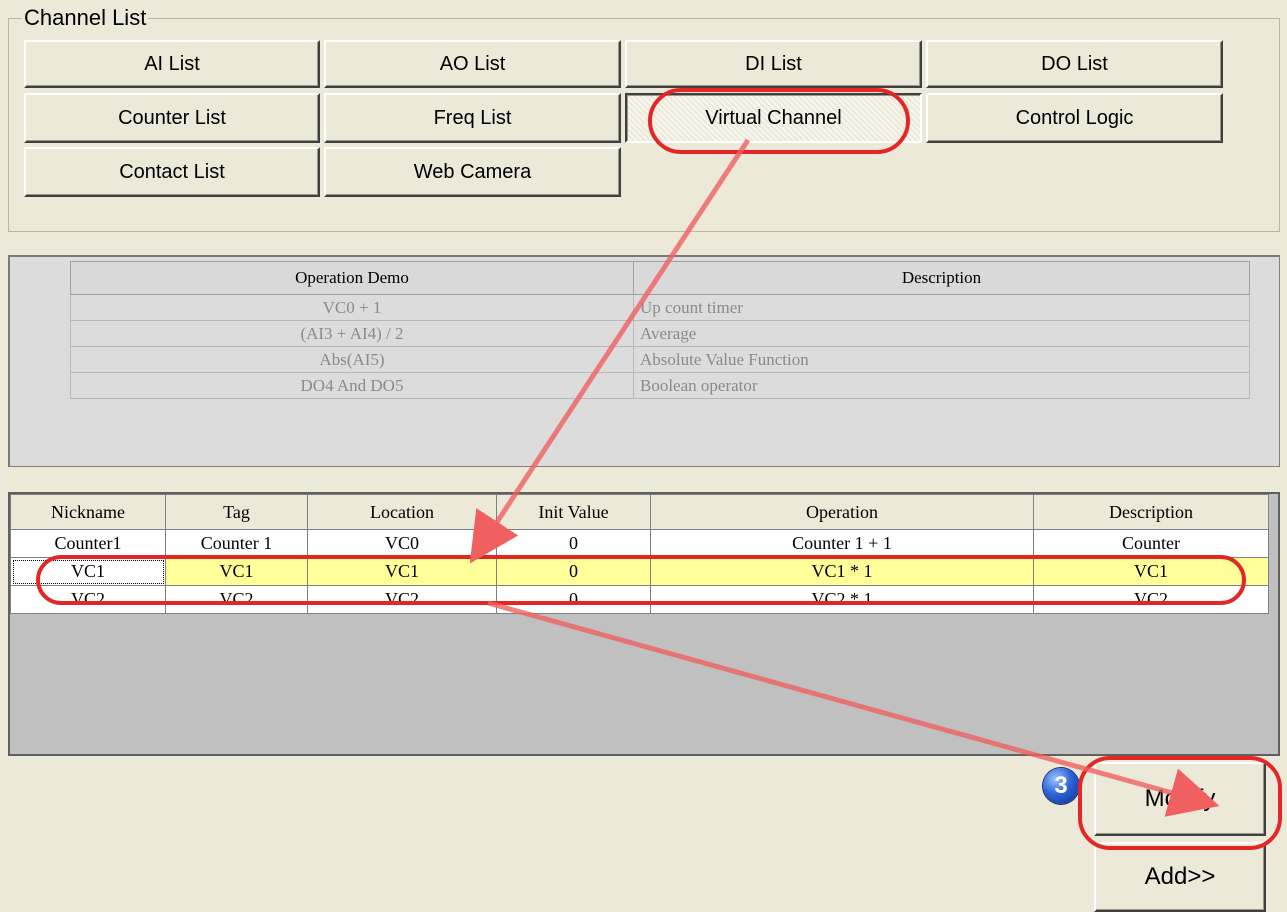 This screenshot has width=1287, height=912. Describe the element at coordinates (941, 359) in the screenshot. I see `description-cell: Absolute Value Function` at that location.